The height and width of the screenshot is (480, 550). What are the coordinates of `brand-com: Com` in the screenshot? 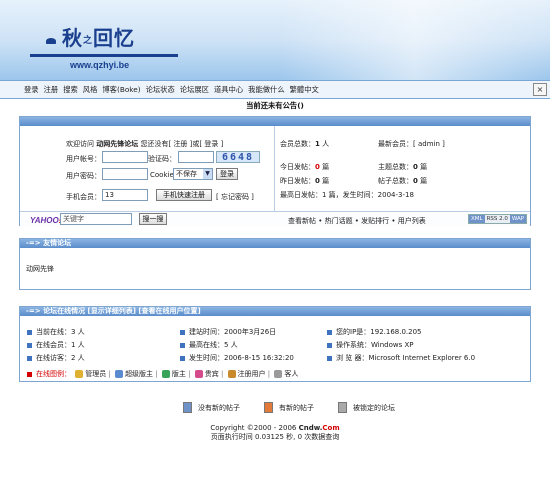 It's located at (331, 428).